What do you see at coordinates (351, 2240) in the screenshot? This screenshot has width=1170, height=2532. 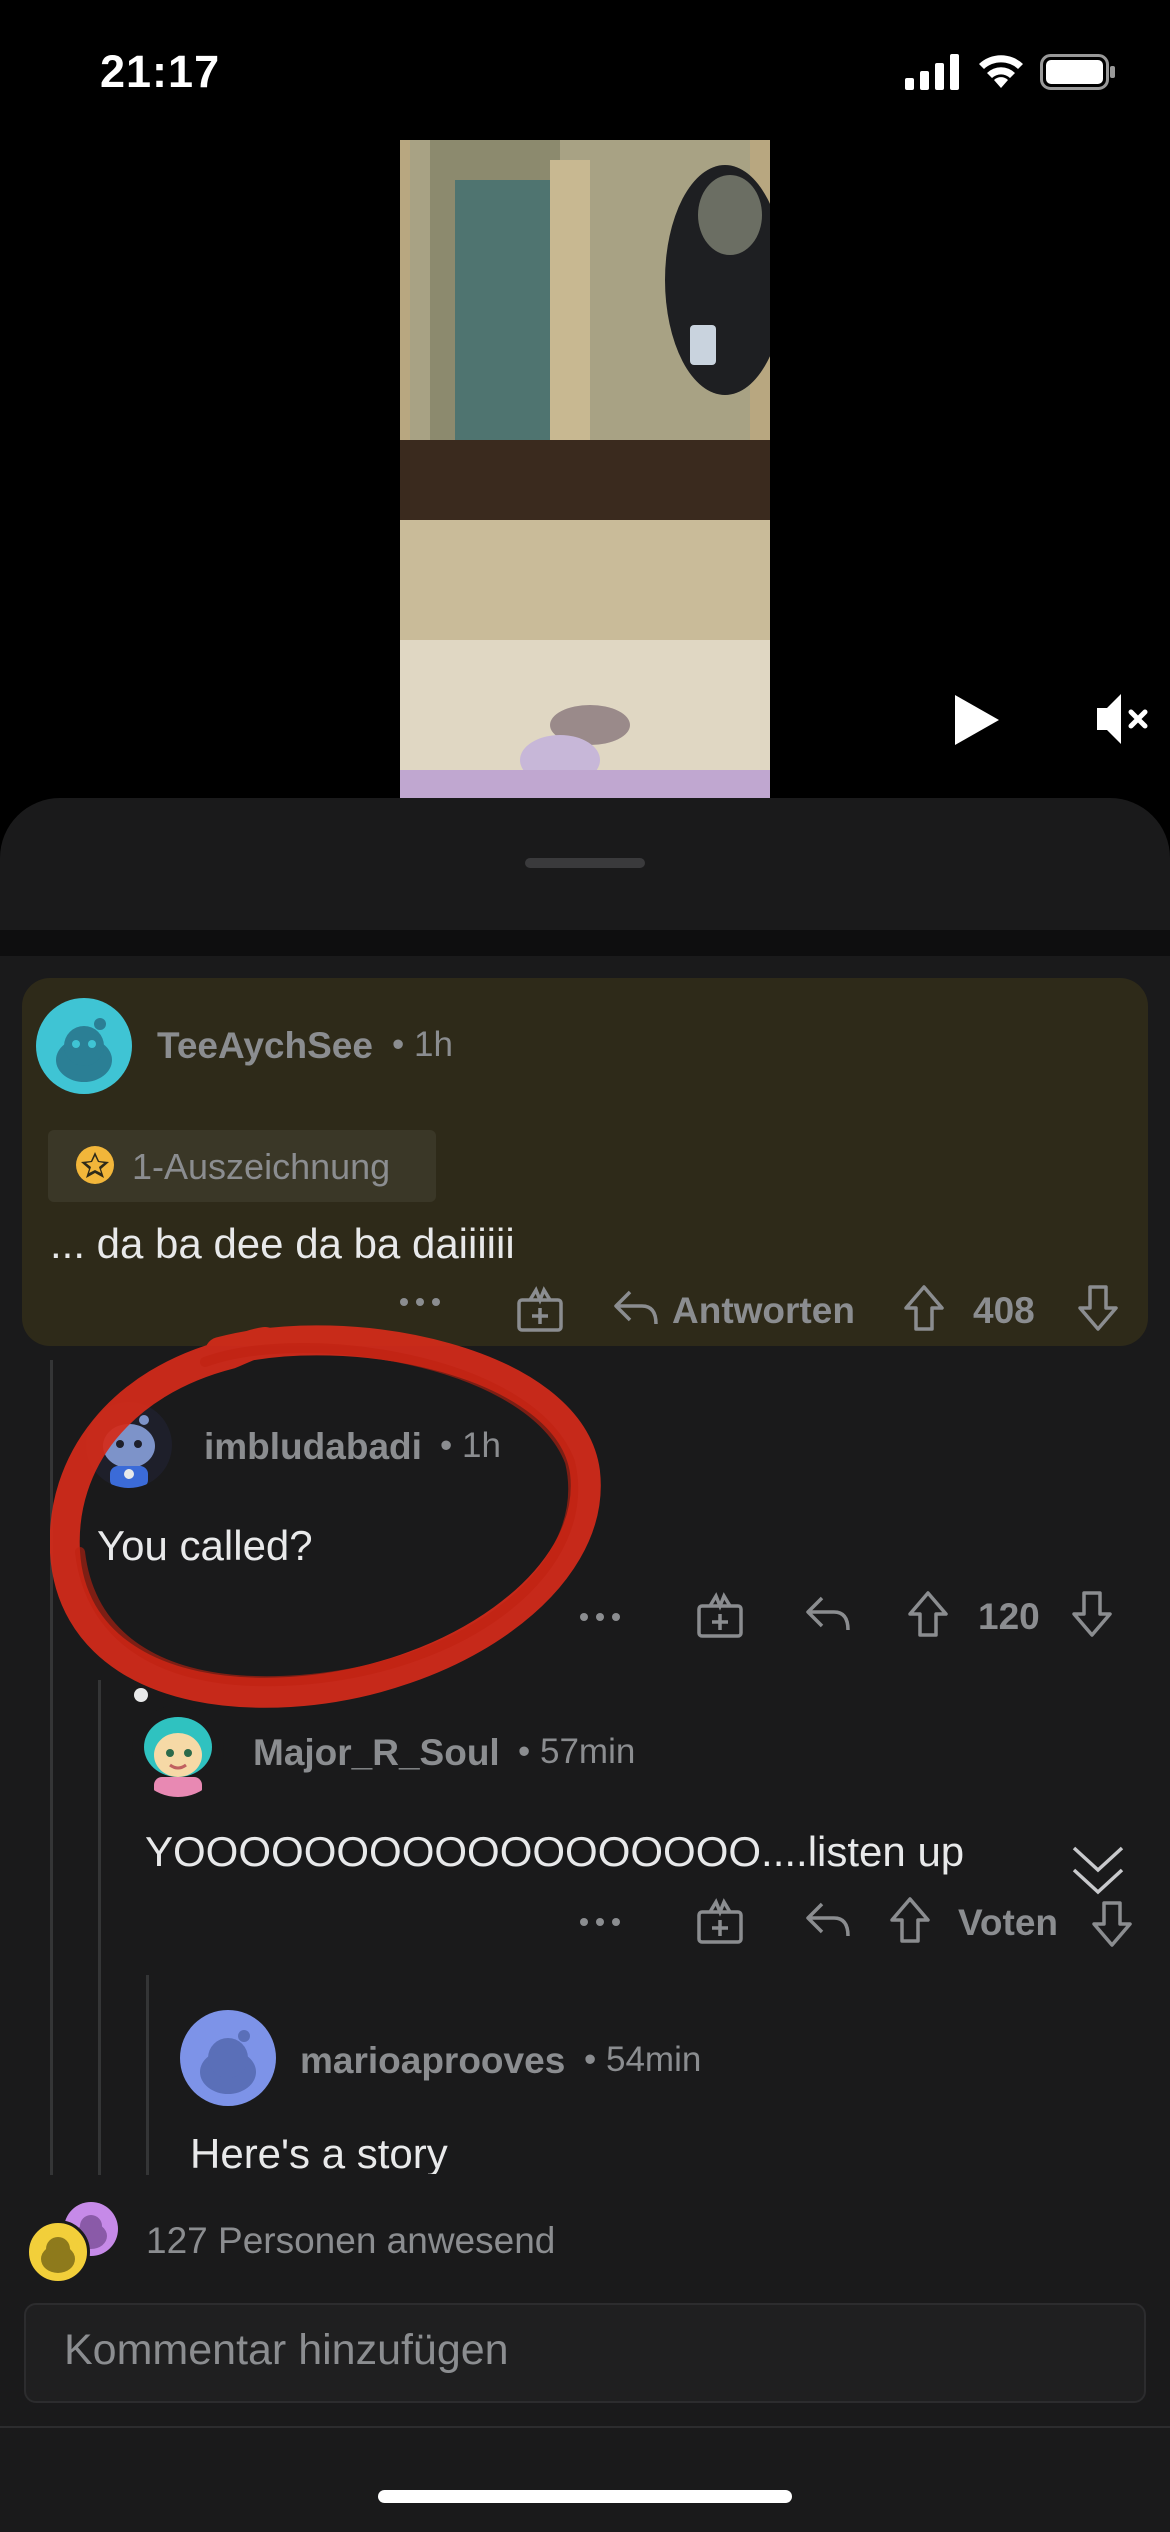 I see `presence-count: 127 Personen anwesend` at bounding box center [351, 2240].